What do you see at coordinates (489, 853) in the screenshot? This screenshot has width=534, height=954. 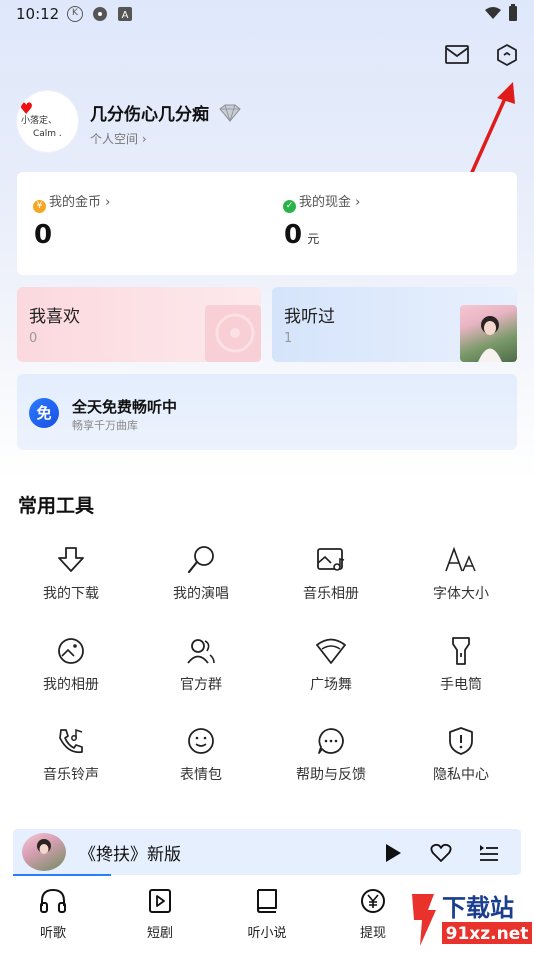 I see `playlist-icon` at bounding box center [489, 853].